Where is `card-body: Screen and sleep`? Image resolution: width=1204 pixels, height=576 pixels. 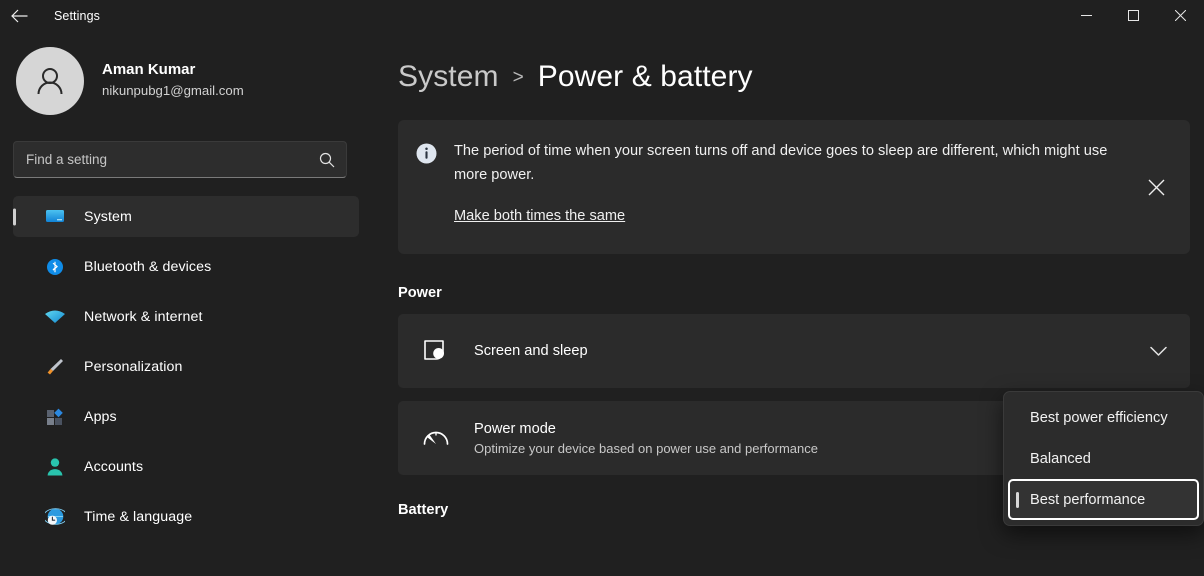
card-body: Screen and sleep is located at coordinates (800, 351).